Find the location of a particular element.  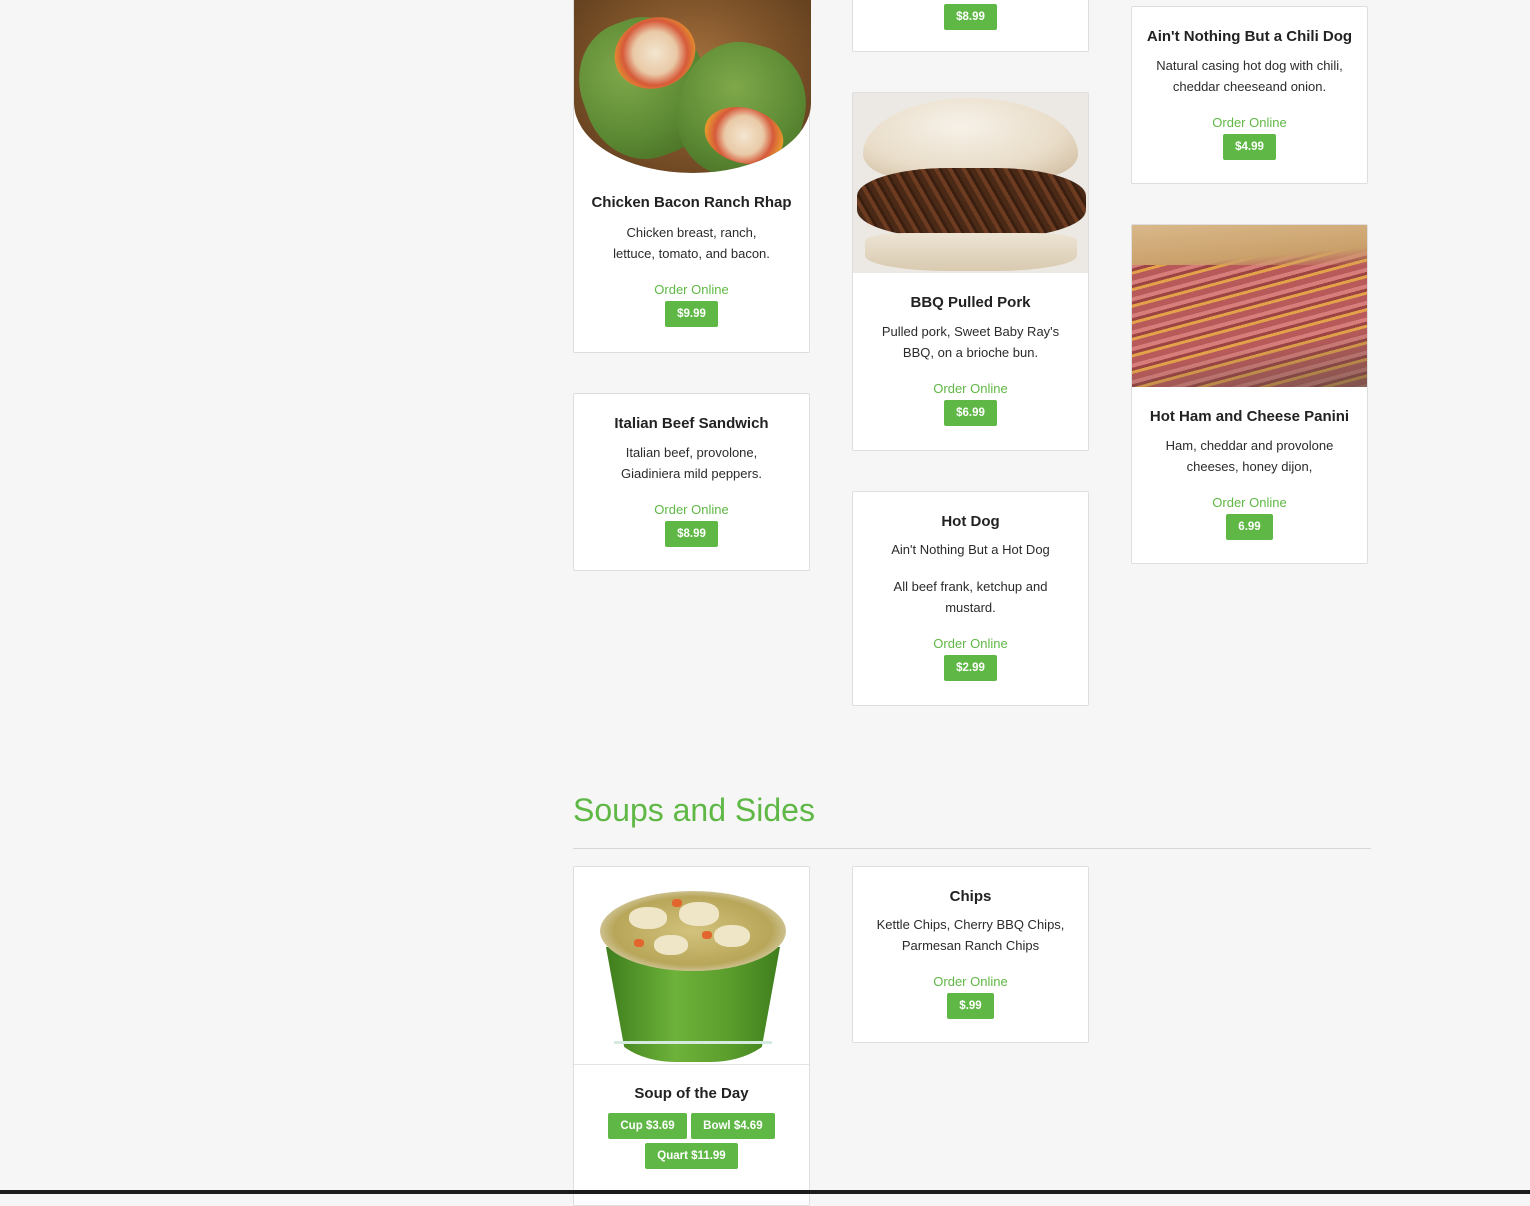

price-button: $4.99 is located at coordinates (1249, 147).